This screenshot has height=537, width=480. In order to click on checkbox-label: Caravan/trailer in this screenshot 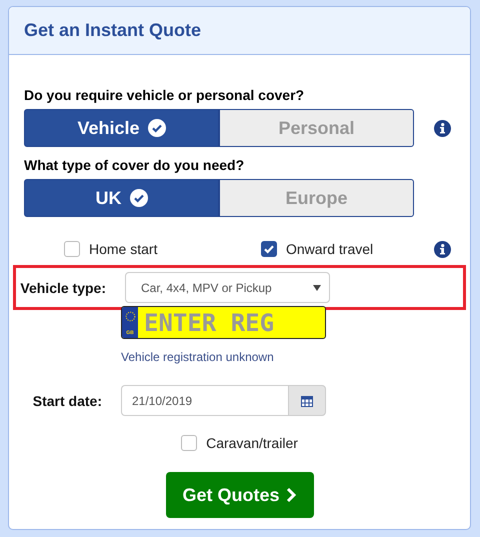, I will do `click(252, 443)`.